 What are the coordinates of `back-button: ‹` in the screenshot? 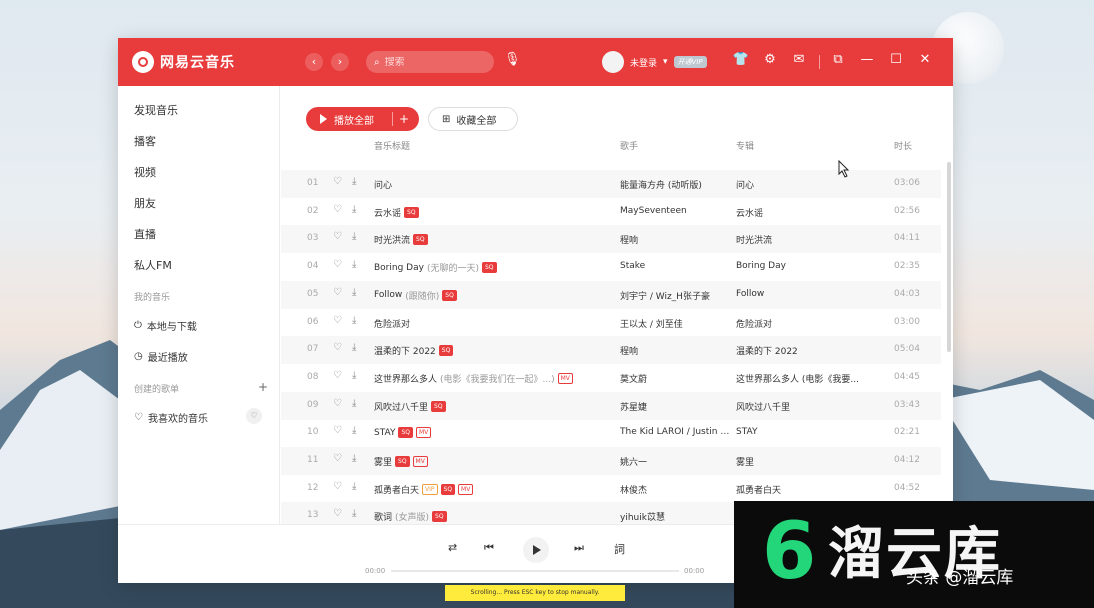 It's located at (314, 62).